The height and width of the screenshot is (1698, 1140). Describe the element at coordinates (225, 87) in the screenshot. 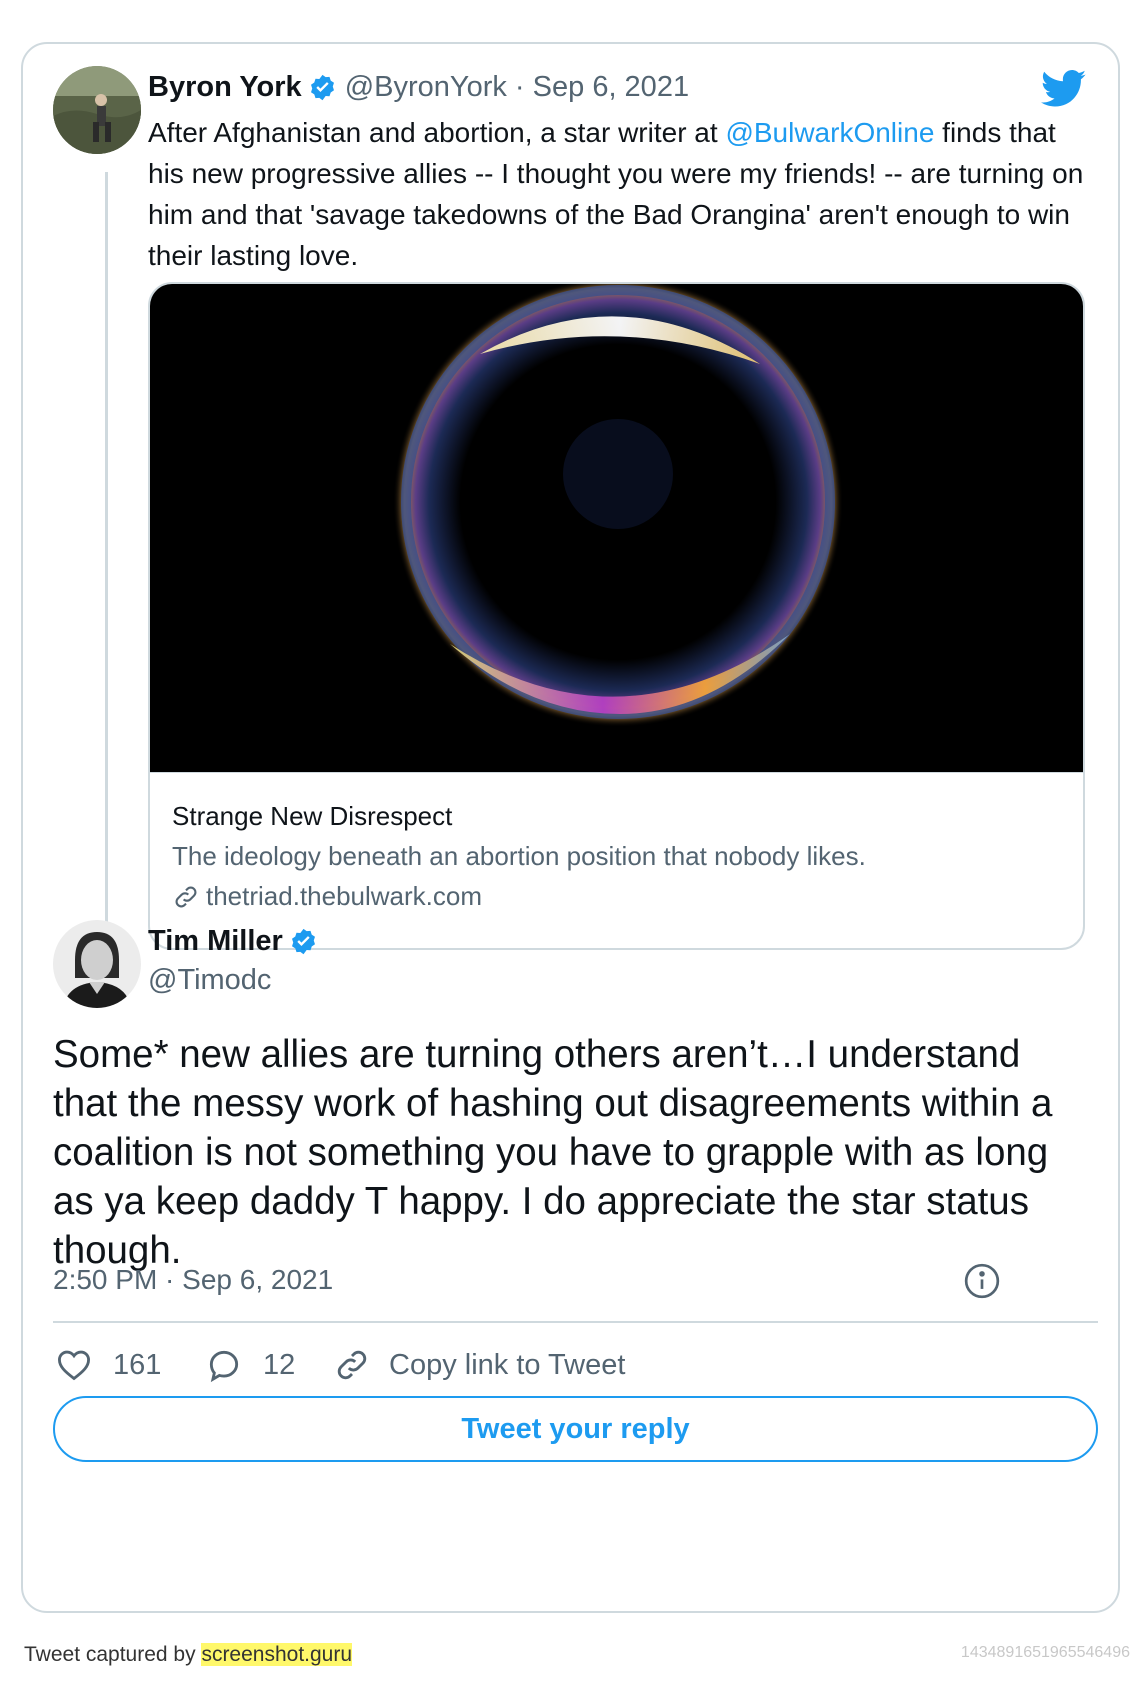

I see `quoted-author-name: Byron York` at that location.